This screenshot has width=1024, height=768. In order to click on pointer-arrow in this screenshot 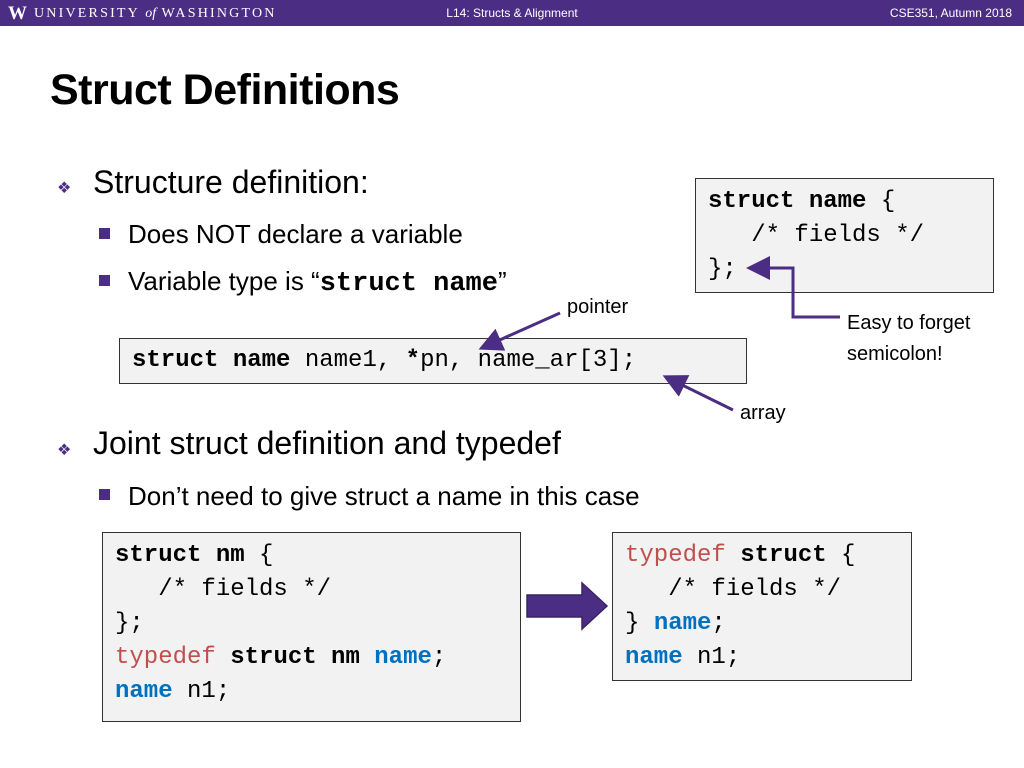, I will do `click(519, 331)`.